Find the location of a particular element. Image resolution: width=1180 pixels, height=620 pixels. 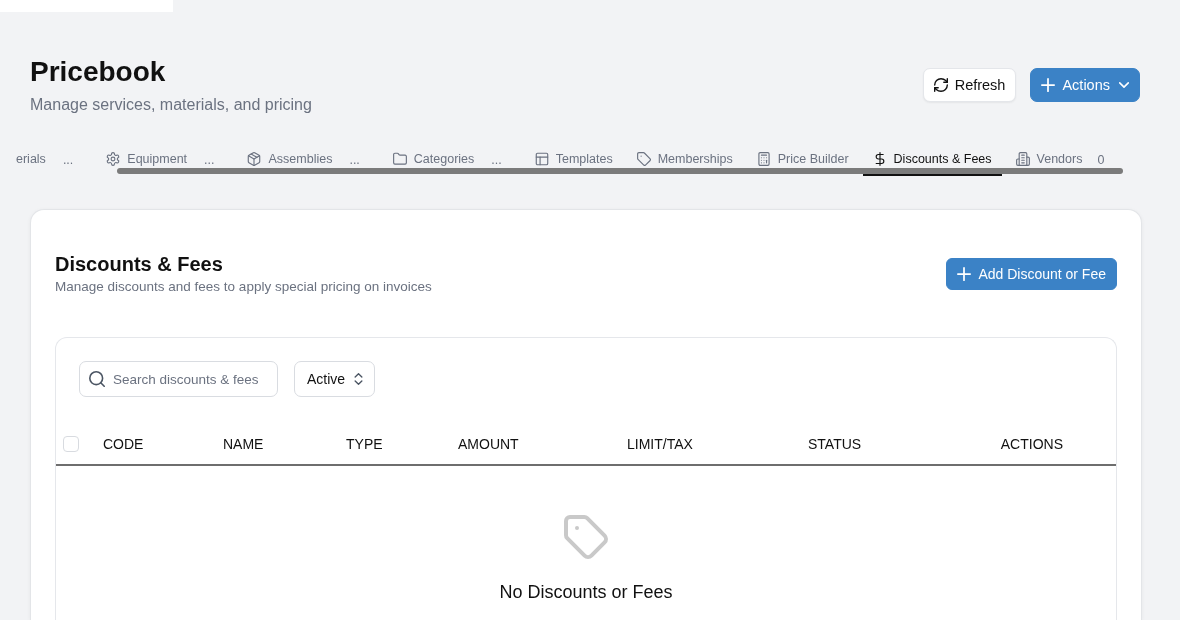

page-subtitle: Manage services, materials, and pricing is located at coordinates (171, 105).